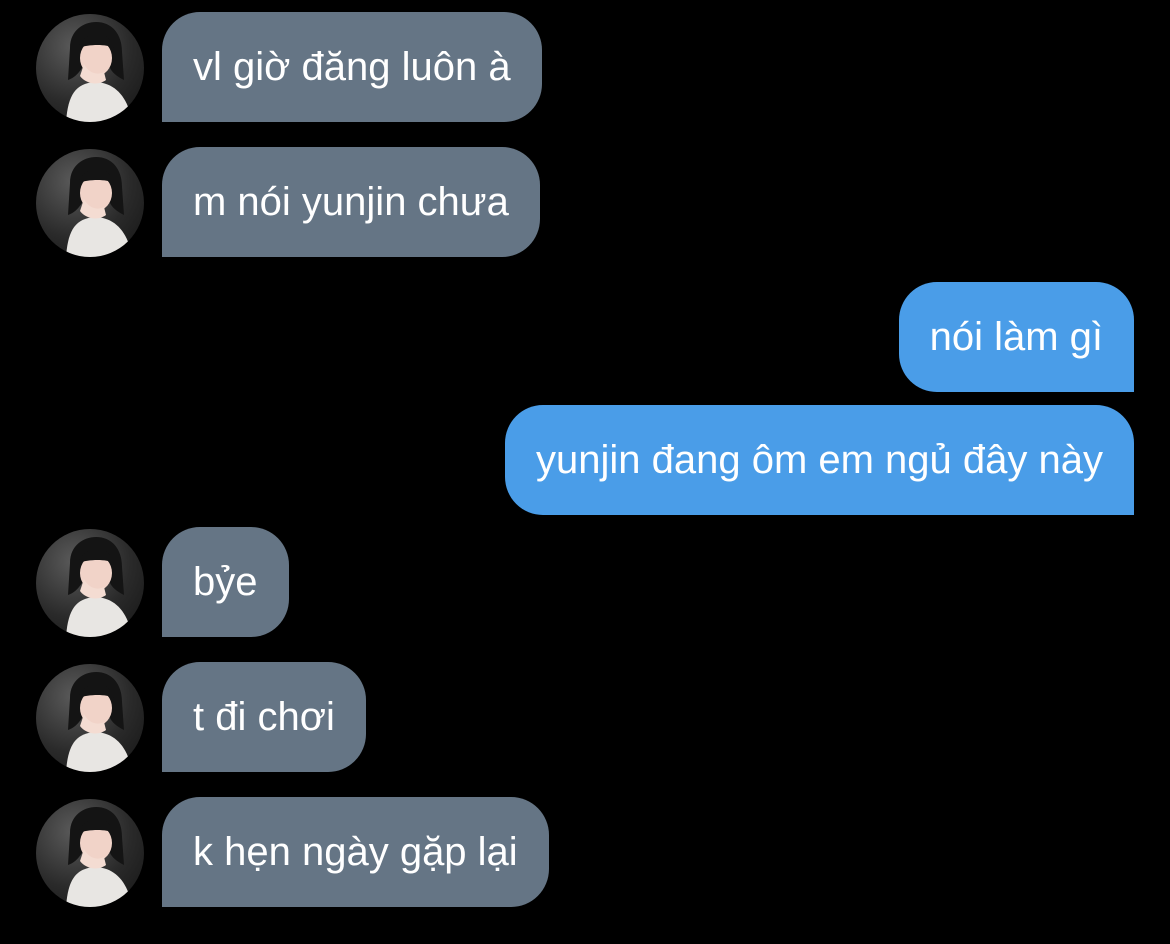  I want to click on message-row-incoming: vl giờ đăng luôn à, so click(585, 67).